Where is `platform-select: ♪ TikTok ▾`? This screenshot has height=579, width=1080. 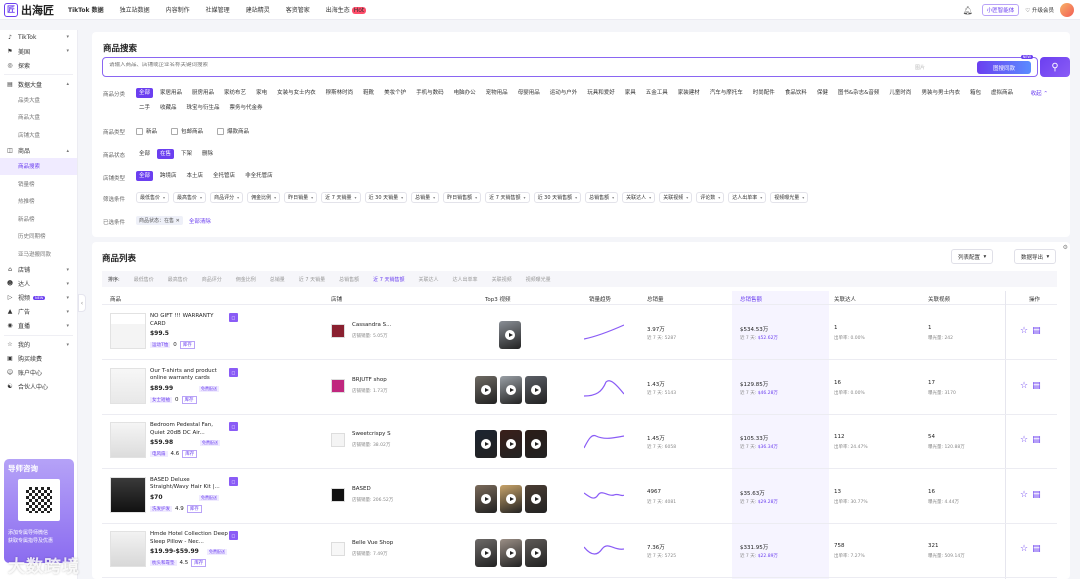 platform-select: ♪ TikTok ▾ is located at coordinates (38, 37).